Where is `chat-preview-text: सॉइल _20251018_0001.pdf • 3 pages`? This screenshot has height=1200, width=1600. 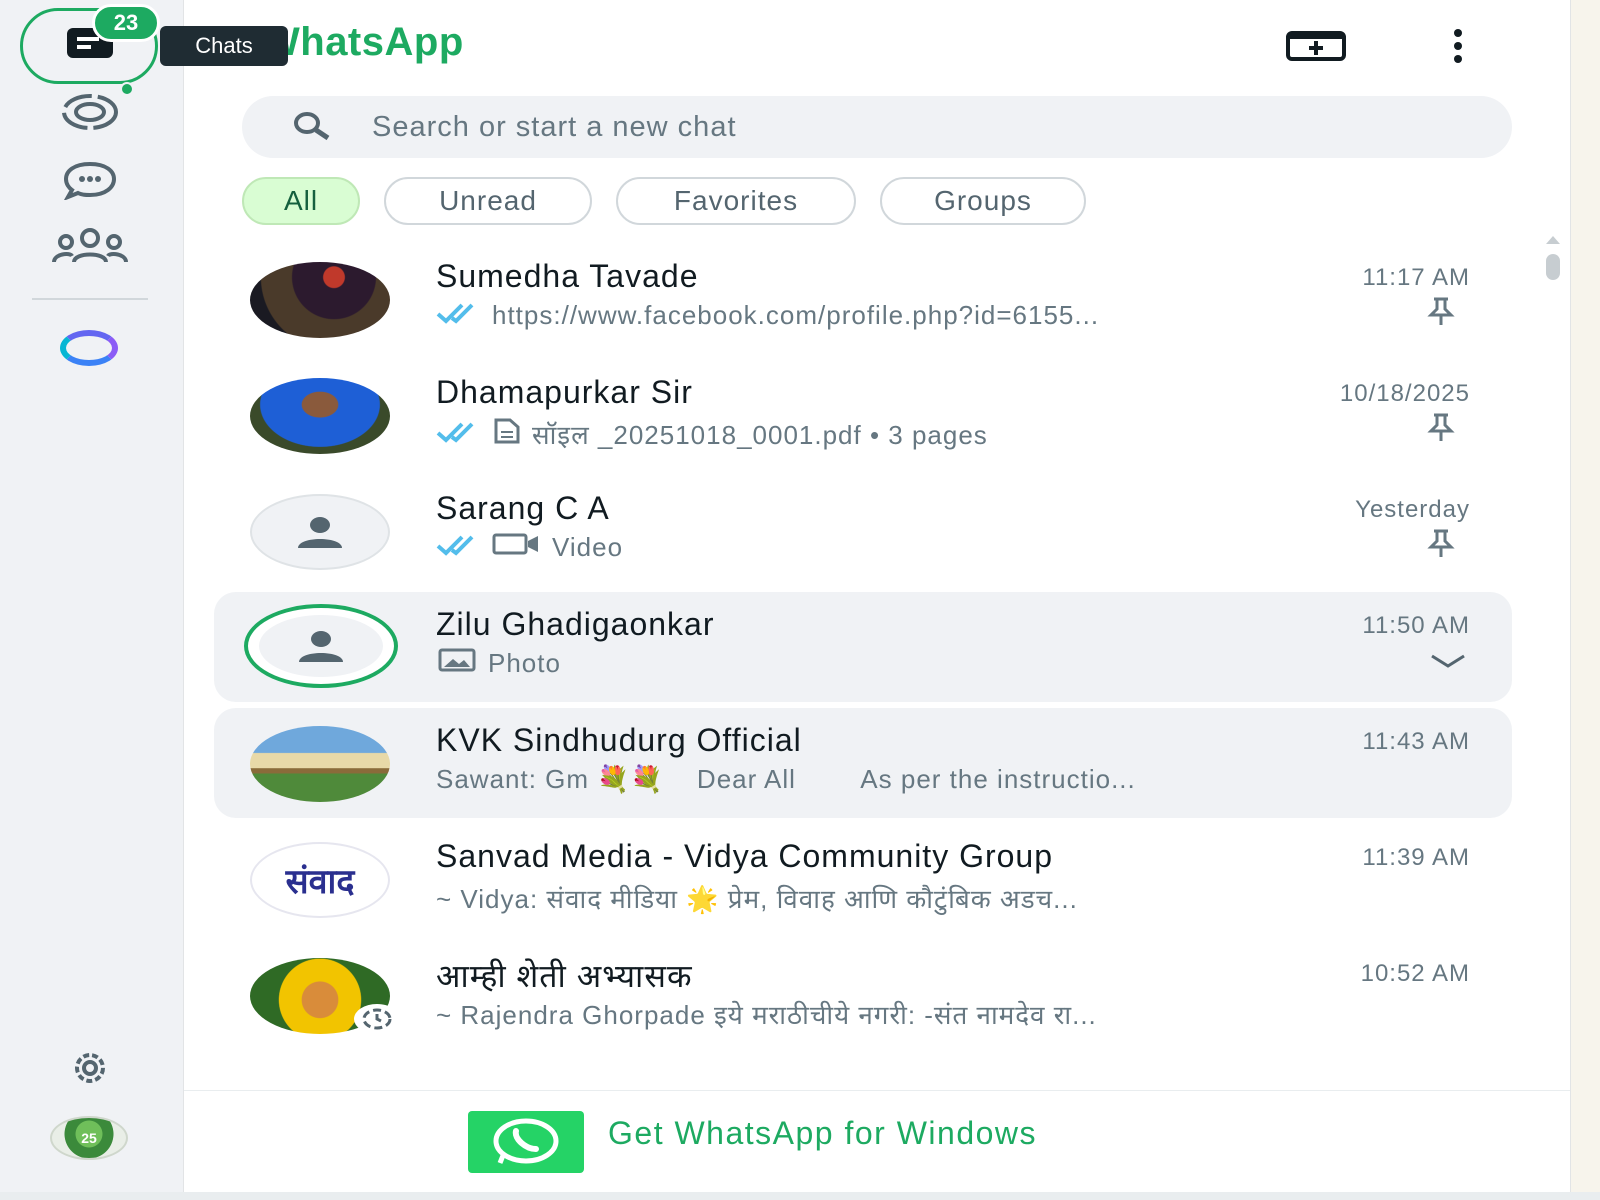
chat-preview-text: सॉइल _20251018_0001.pdf • 3 pages is located at coordinates (760, 435).